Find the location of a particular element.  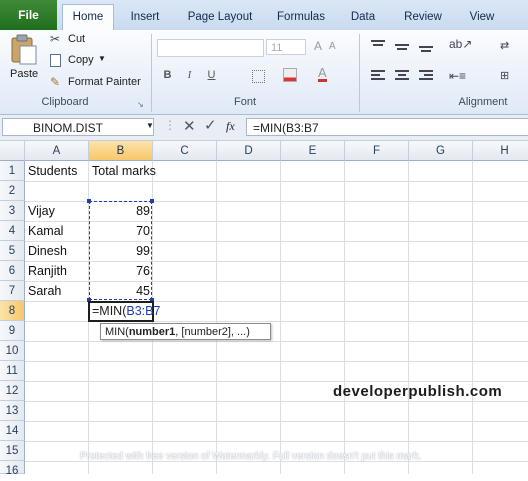

paste-icon is located at coordinates (24, 49).